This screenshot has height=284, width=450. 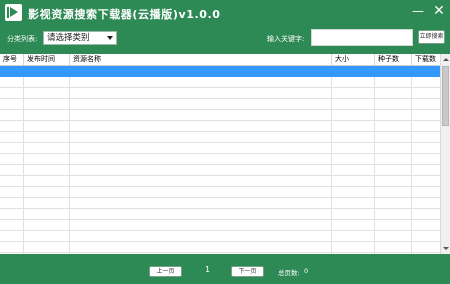 I want to click on video-play-icon, so click(x=13, y=12).